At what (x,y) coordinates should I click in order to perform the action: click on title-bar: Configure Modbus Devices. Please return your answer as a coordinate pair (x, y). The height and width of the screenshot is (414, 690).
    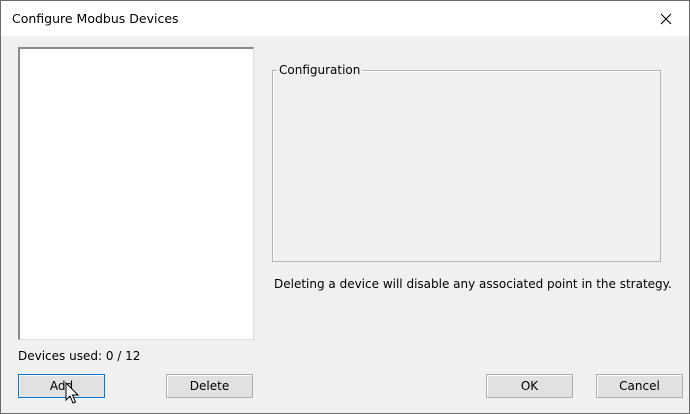
    Looking at the image, I should click on (345, 18).